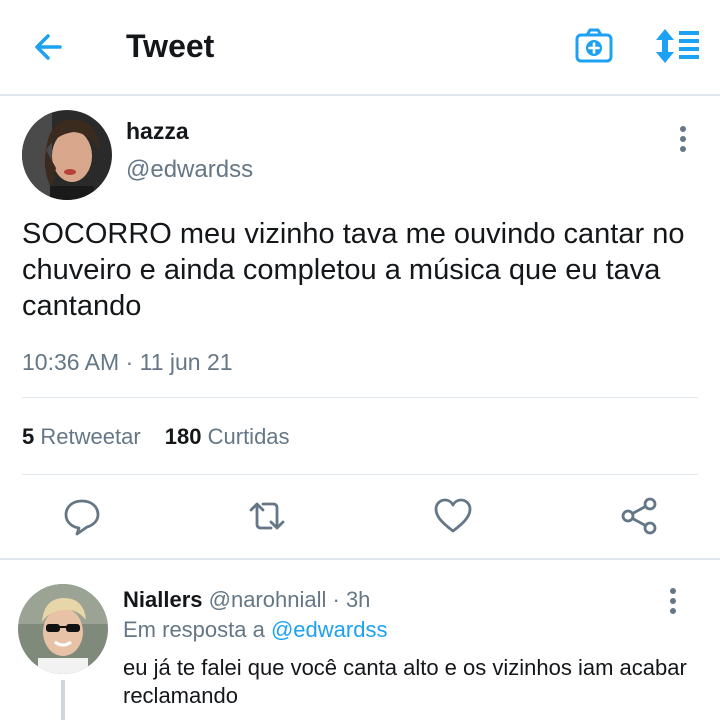 The width and height of the screenshot is (720, 720). Describe the element at coordinates (329, 629) in the screenshot. I see `replying-to-mention: @edwardss` at that location.